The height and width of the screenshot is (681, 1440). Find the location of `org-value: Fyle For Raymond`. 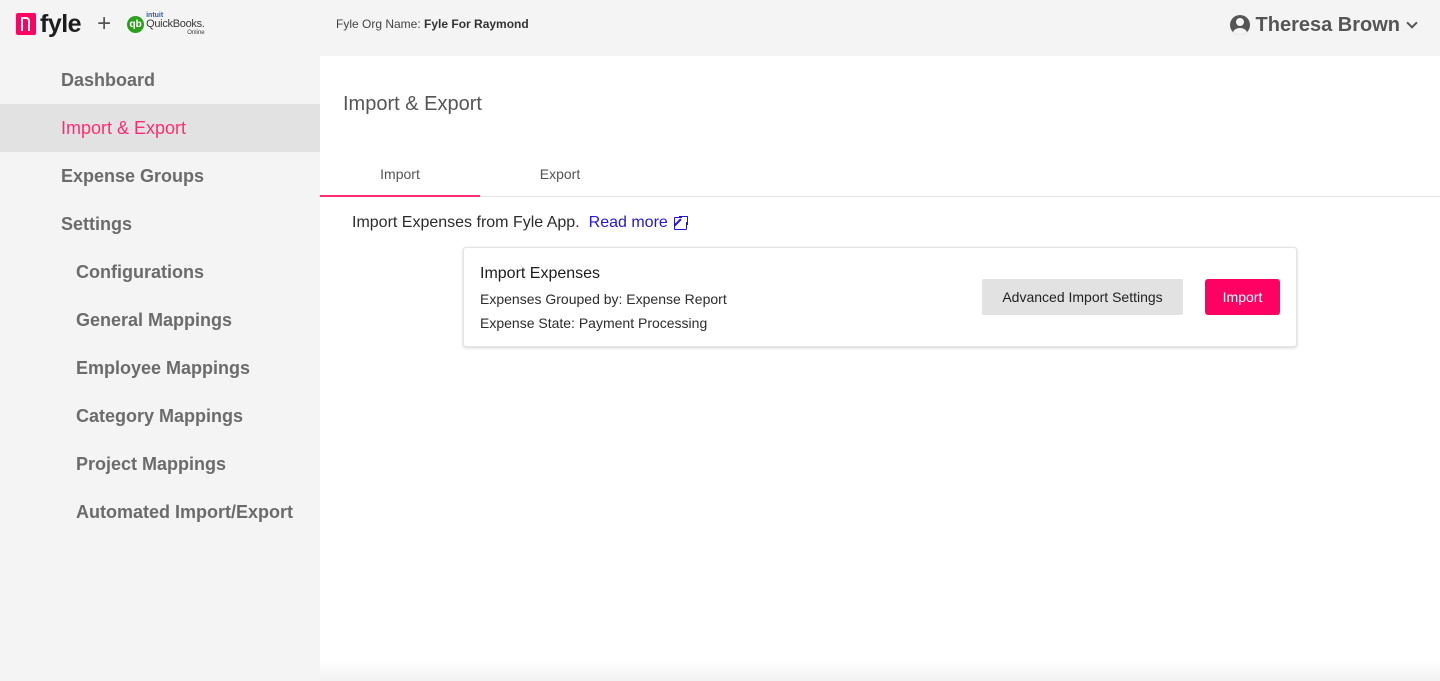

org-value: Fyle For Raymond is located at coordinates (476, 24).